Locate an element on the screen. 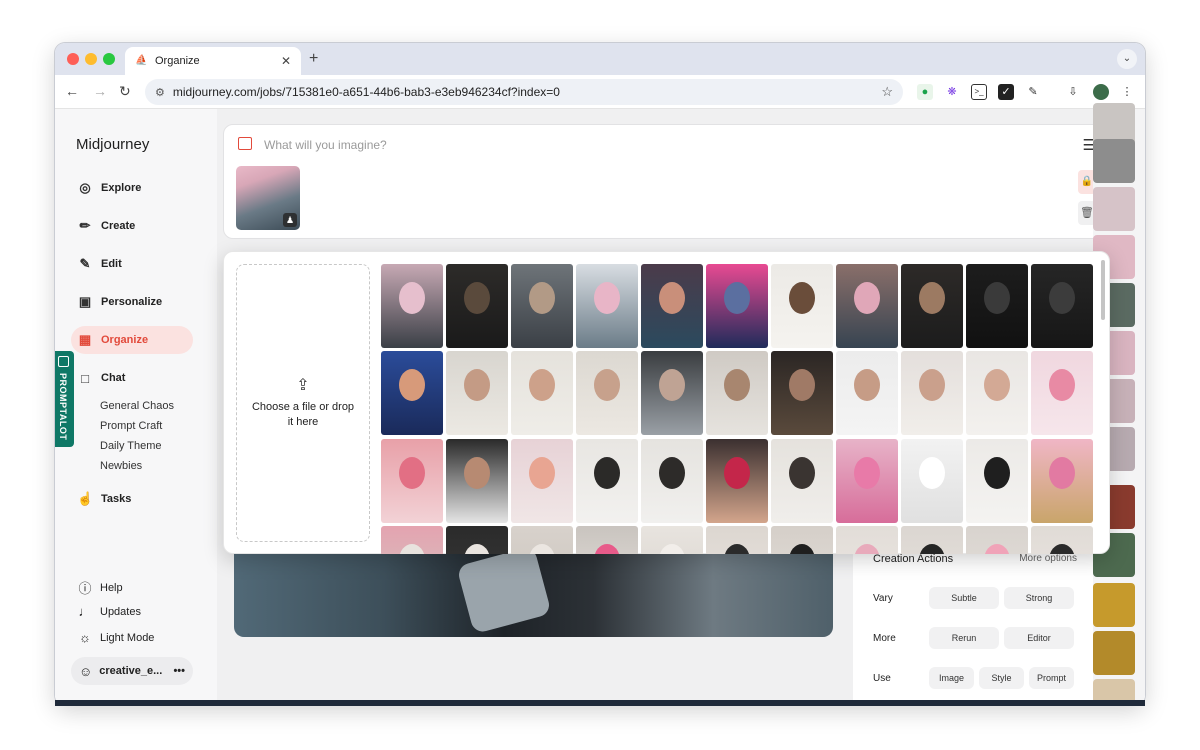 This screenshot has height=750, width=1200. close-tab-icon: ✕ is located at coordinates (286, 61).